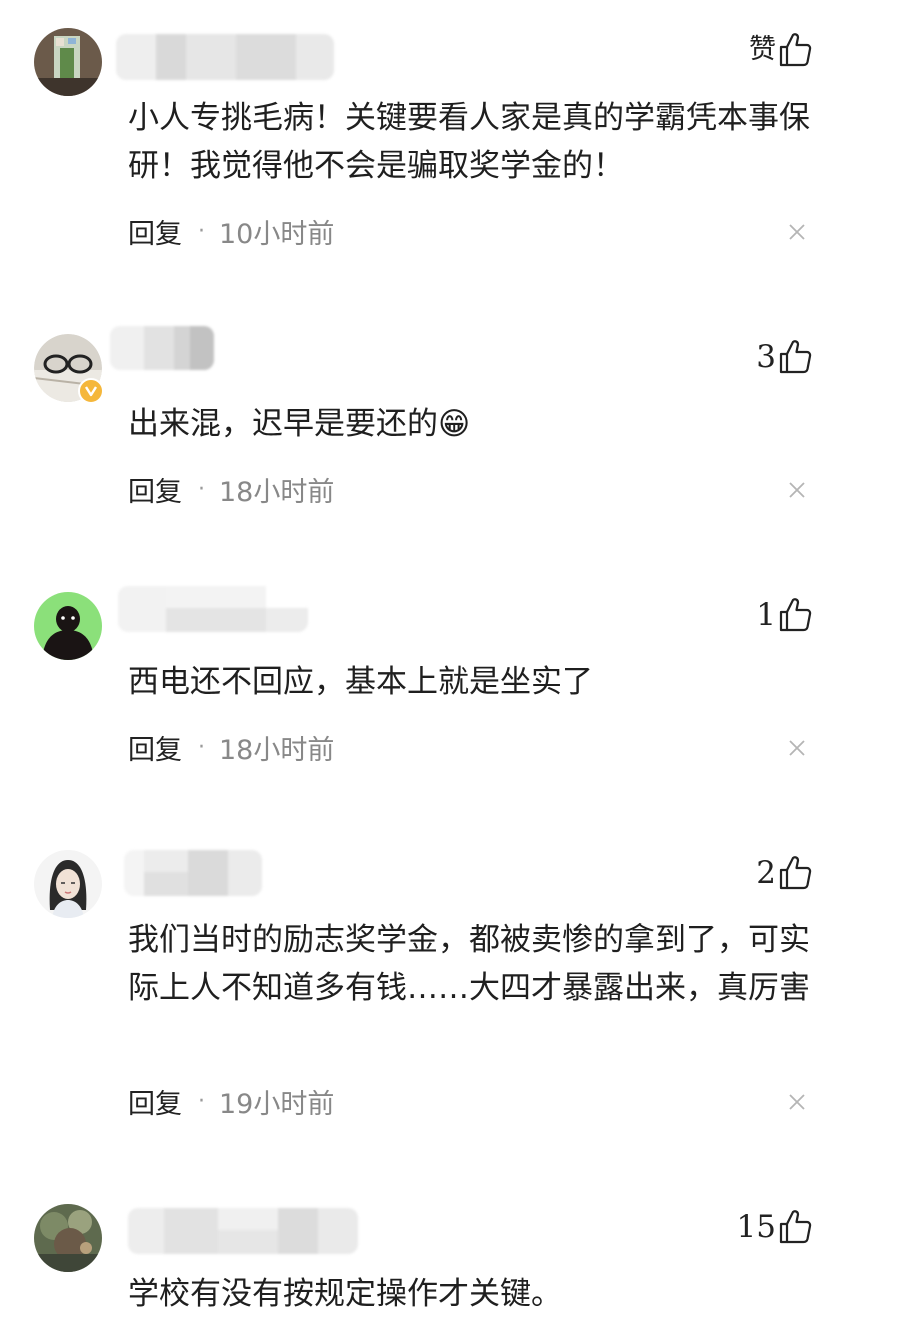  What do you see at coordinates (766, 873) in the screenshot?
I see `like-count: 2` at bounding box center [766, 873].